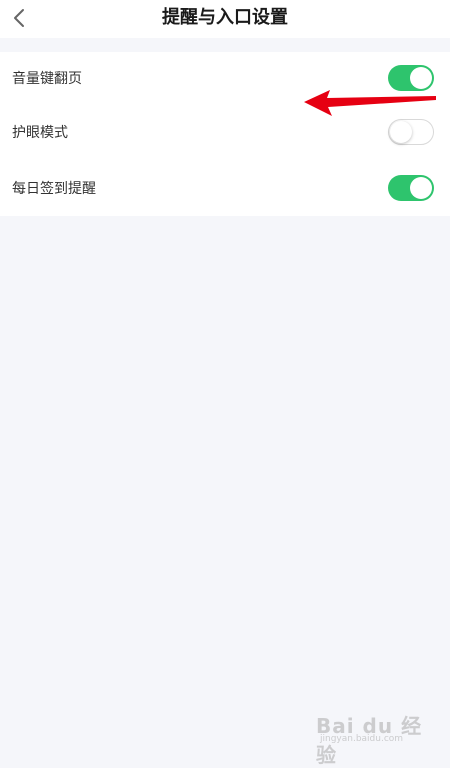 The height and width of the screenshot is (768, 450). I want to click on daily-checkin-toggle, so click(411, 188).